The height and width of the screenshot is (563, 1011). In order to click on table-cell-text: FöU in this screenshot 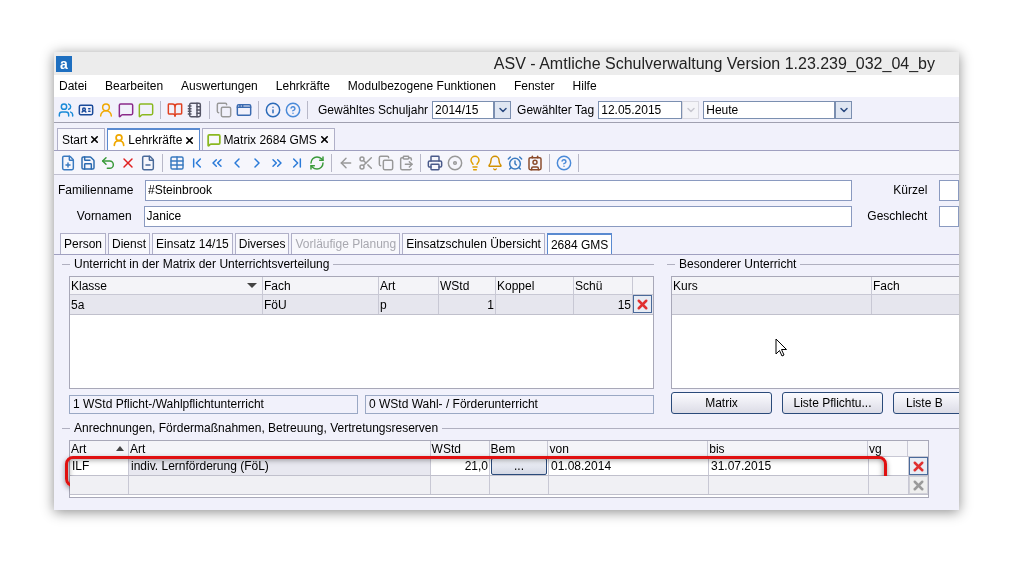, I will do `click(275, 305)`.